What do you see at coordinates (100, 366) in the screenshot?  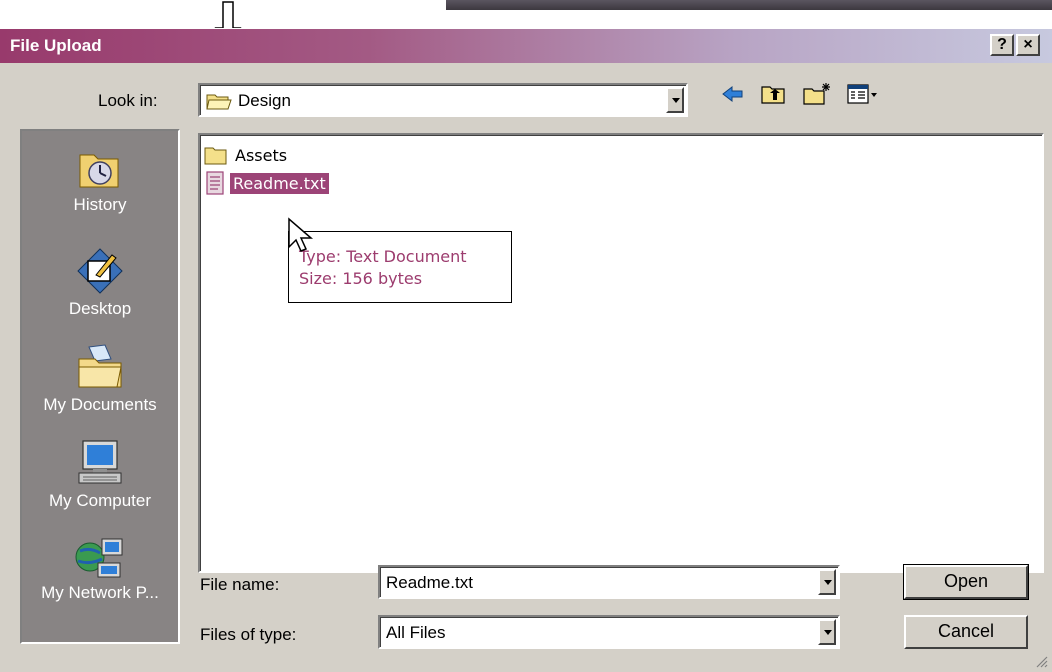 I see `my-documents-icon` at bounding box center [100, 366].